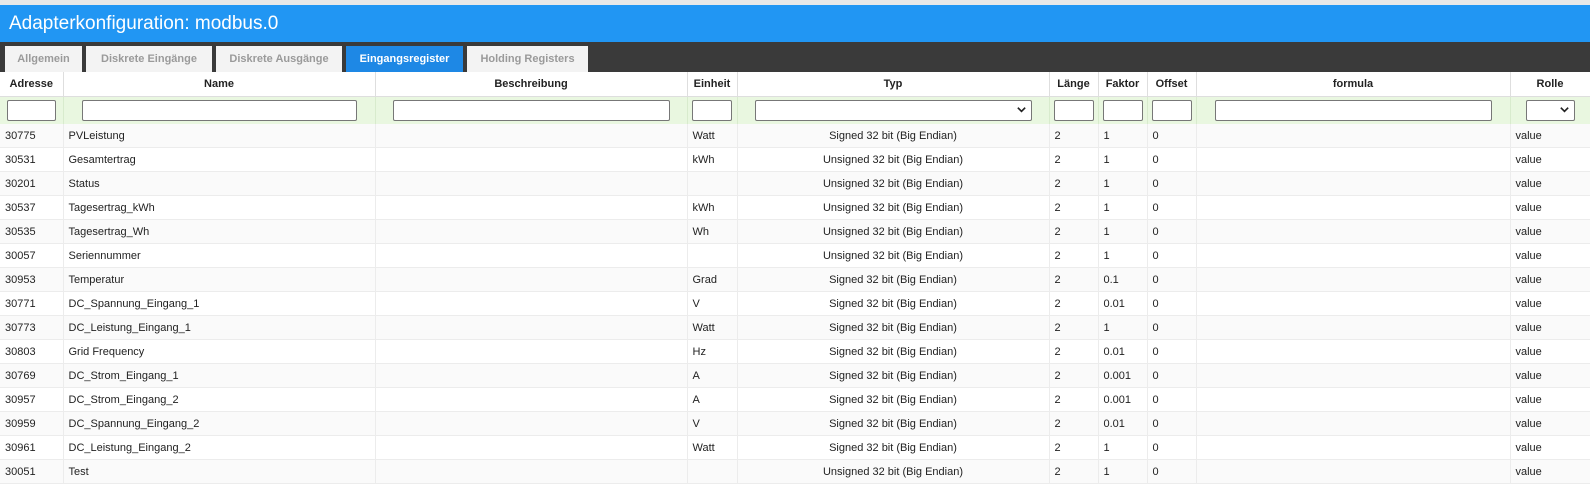  I want to click on cell-name: DC_Leistung_Eingang_1, so click(219, 327).